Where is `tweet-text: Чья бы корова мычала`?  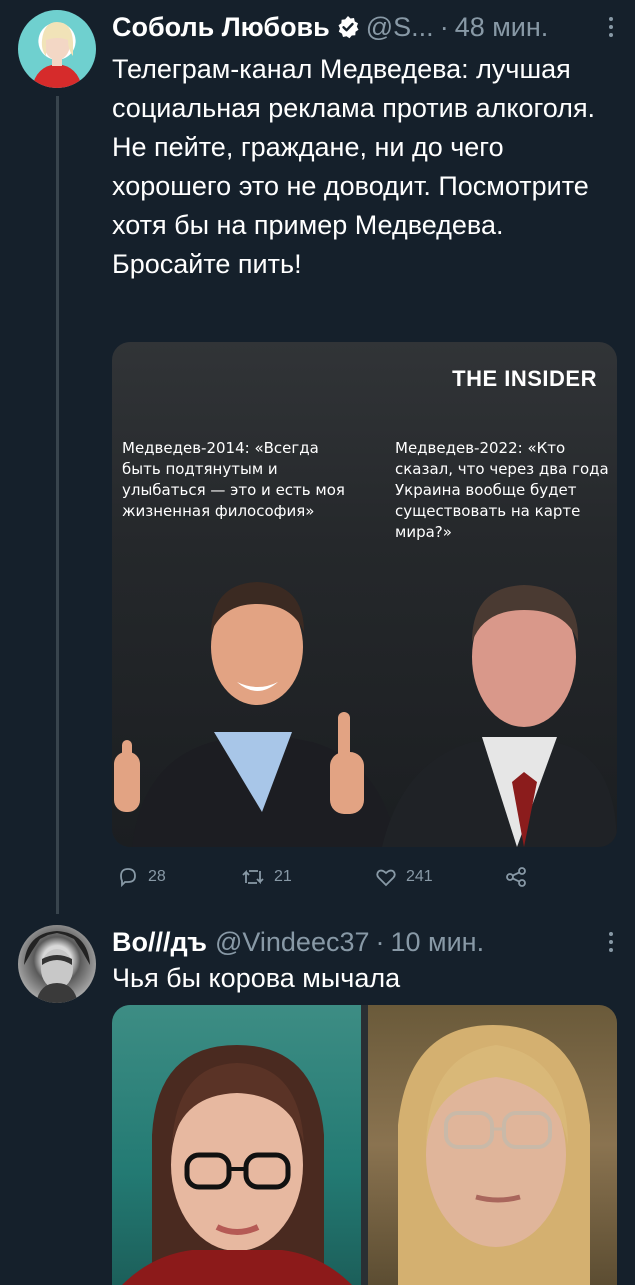
tweet-text: Чья бы корова мычала is located at coordinates (256, 978).